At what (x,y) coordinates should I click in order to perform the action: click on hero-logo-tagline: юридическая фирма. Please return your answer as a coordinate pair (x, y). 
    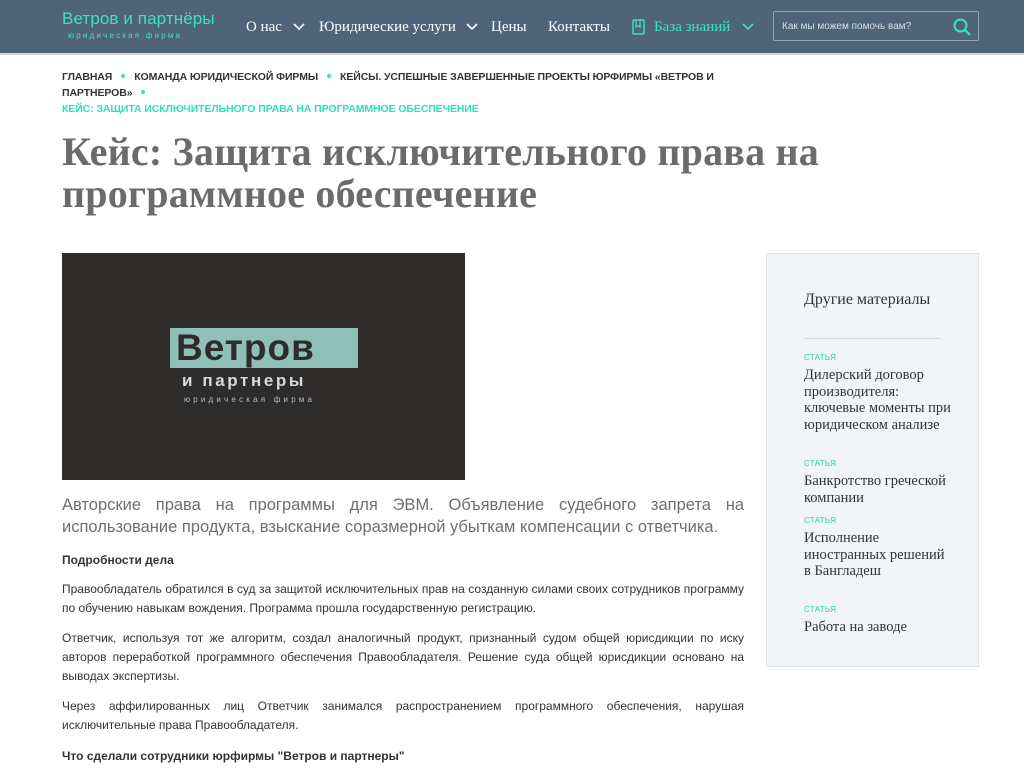
    Looking at the image, I should click on (250, 399).